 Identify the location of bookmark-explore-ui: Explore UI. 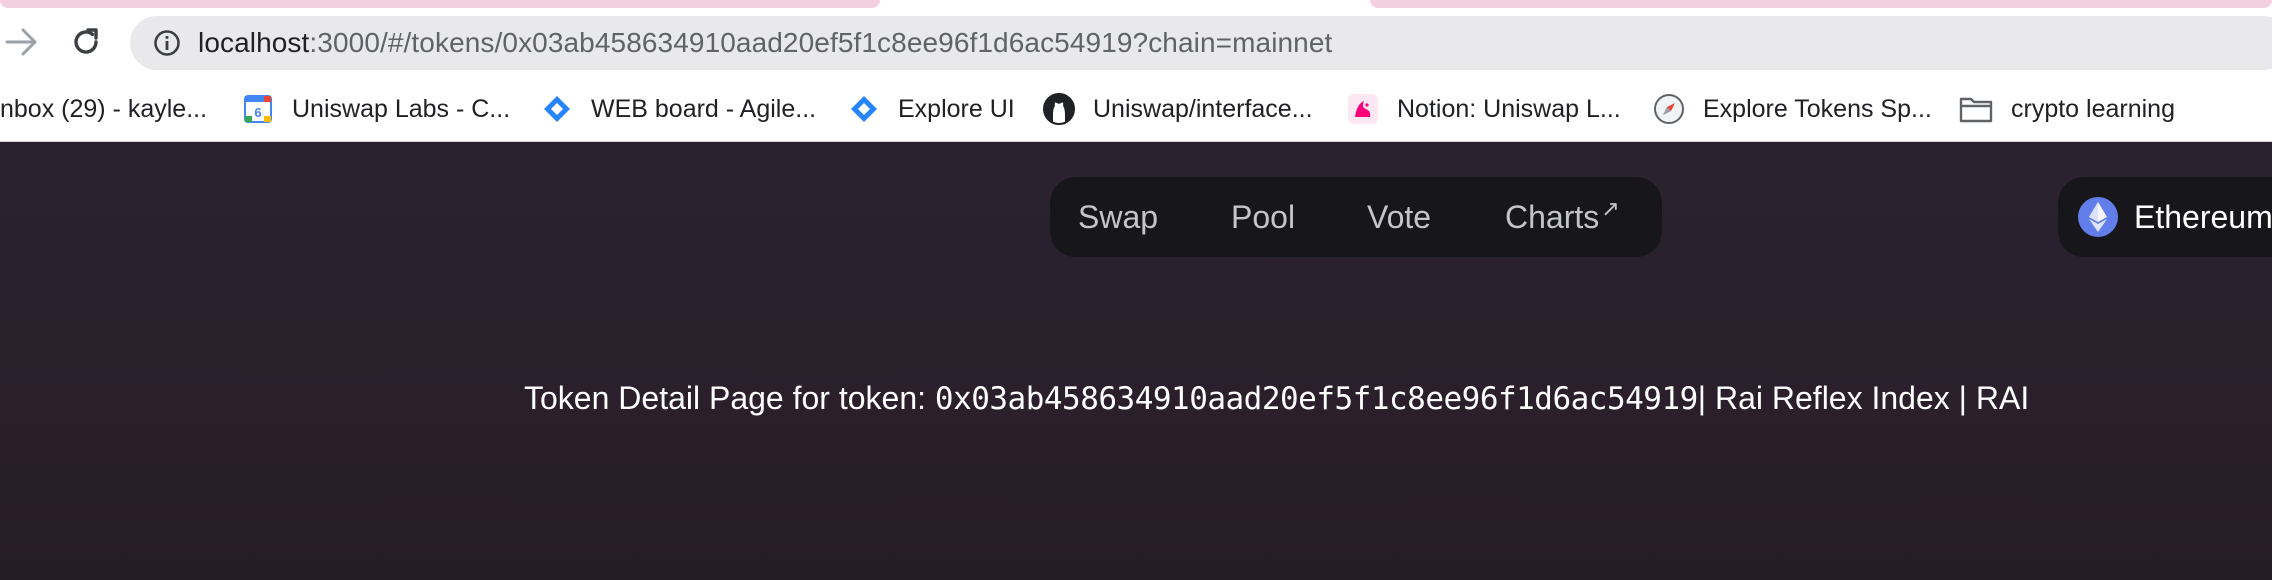
(931, 109).